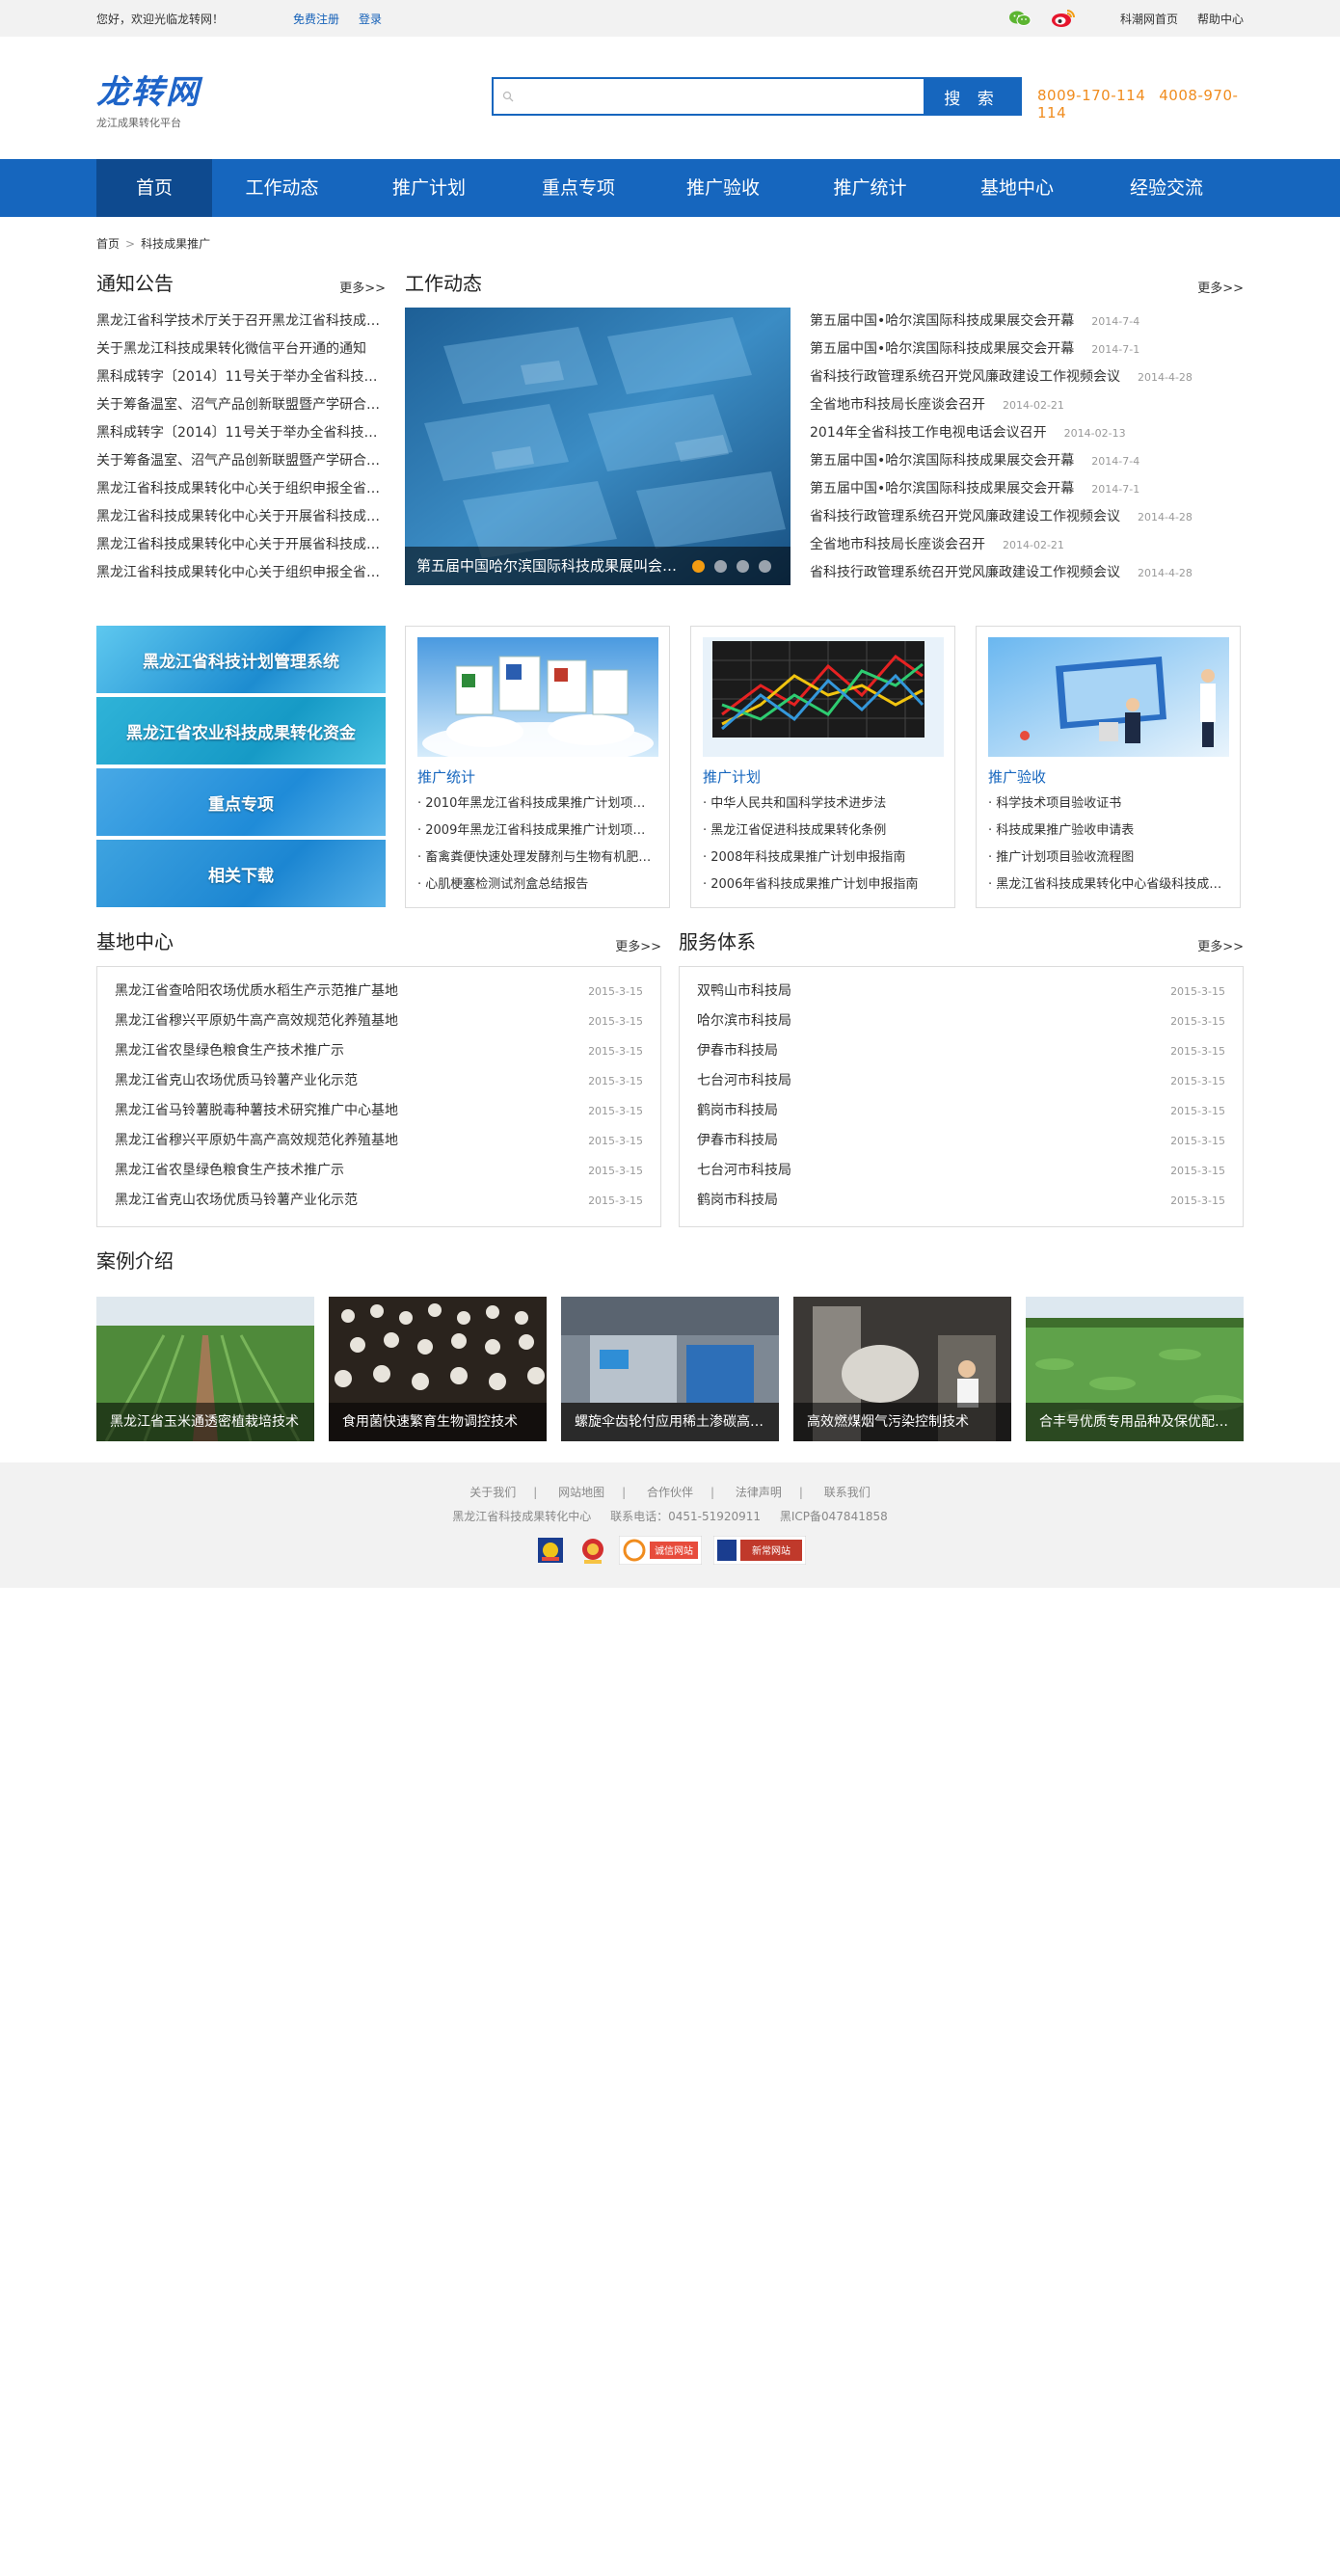 This screenshot has width=1340, height=2576. Describe the element at coordinates (823, 804) in the screenshot. I see `card-item: · 中华人民共和国科学技术进步法` at that location.